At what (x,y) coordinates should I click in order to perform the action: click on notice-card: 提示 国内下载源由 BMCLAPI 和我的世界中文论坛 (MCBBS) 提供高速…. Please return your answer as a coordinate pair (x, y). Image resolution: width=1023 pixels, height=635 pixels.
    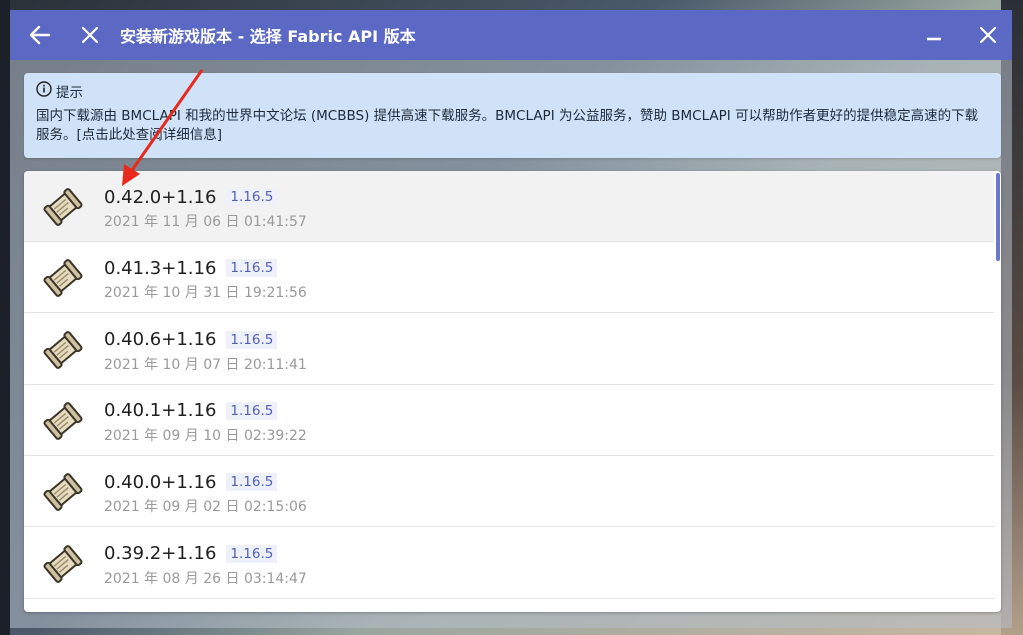
    Looking at the image, I should click on (512, 115).